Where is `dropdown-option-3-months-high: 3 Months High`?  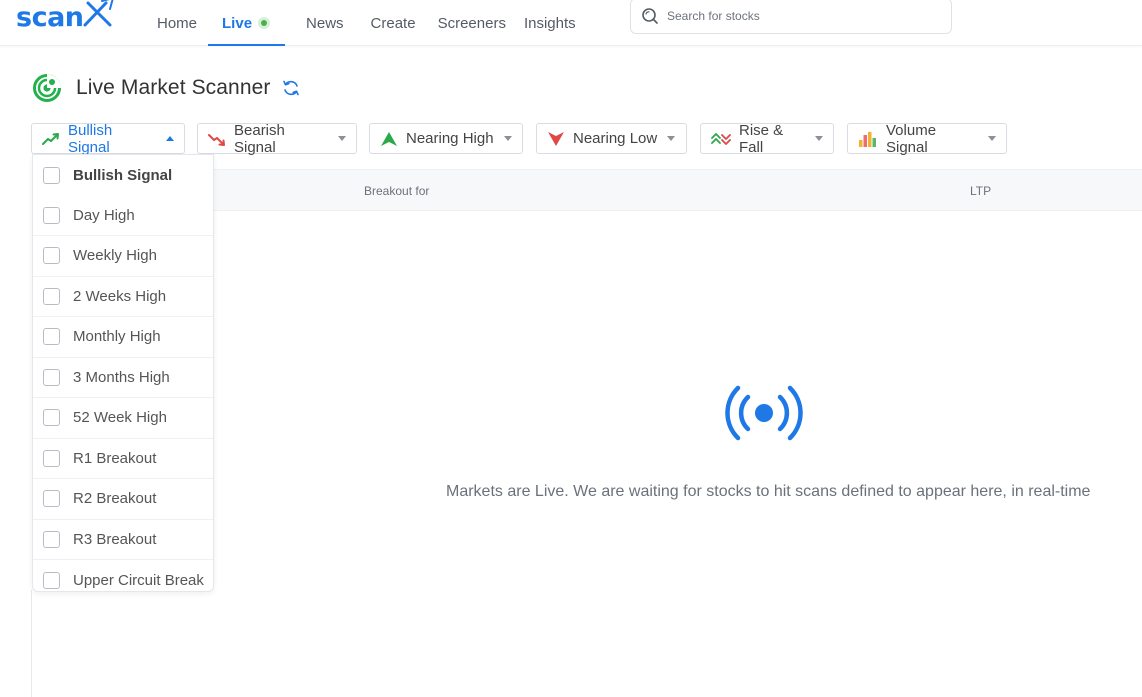 dropdown-option-3-months-high: 3 Months High is located at coordinates (123, 378).